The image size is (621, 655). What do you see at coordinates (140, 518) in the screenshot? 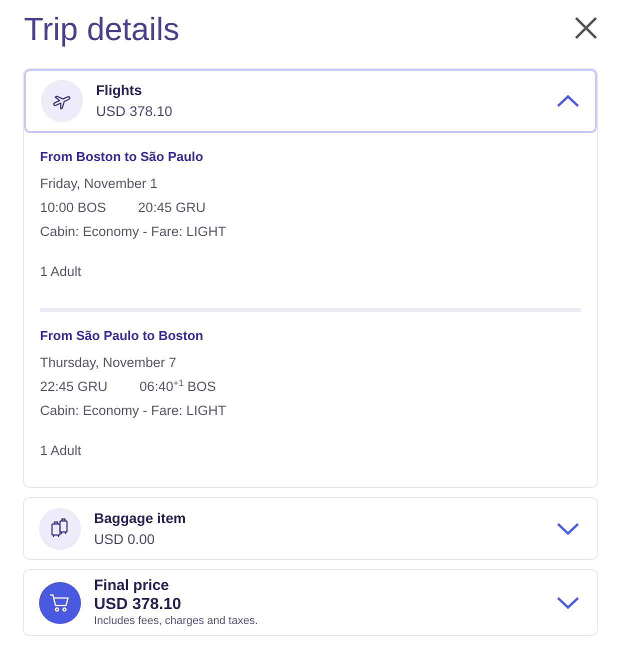
I see `section-title: Baggage item` at bounding box center [140, 518].